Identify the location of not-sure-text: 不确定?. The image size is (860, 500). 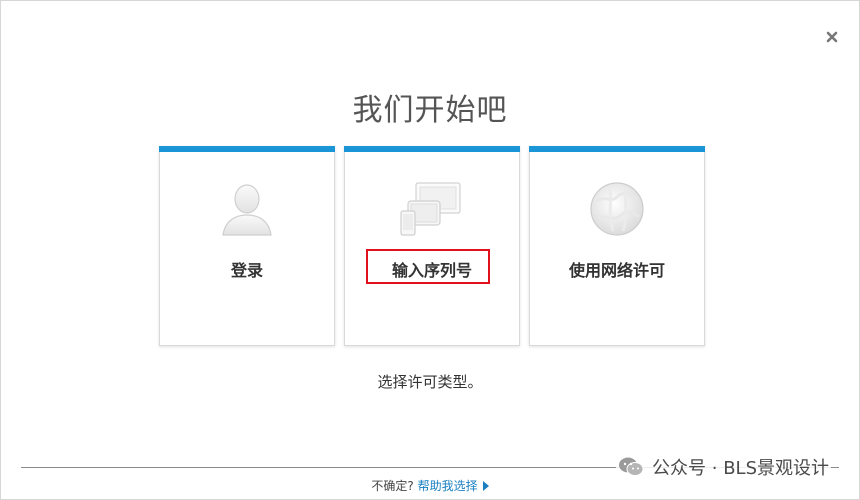
(392, 486).